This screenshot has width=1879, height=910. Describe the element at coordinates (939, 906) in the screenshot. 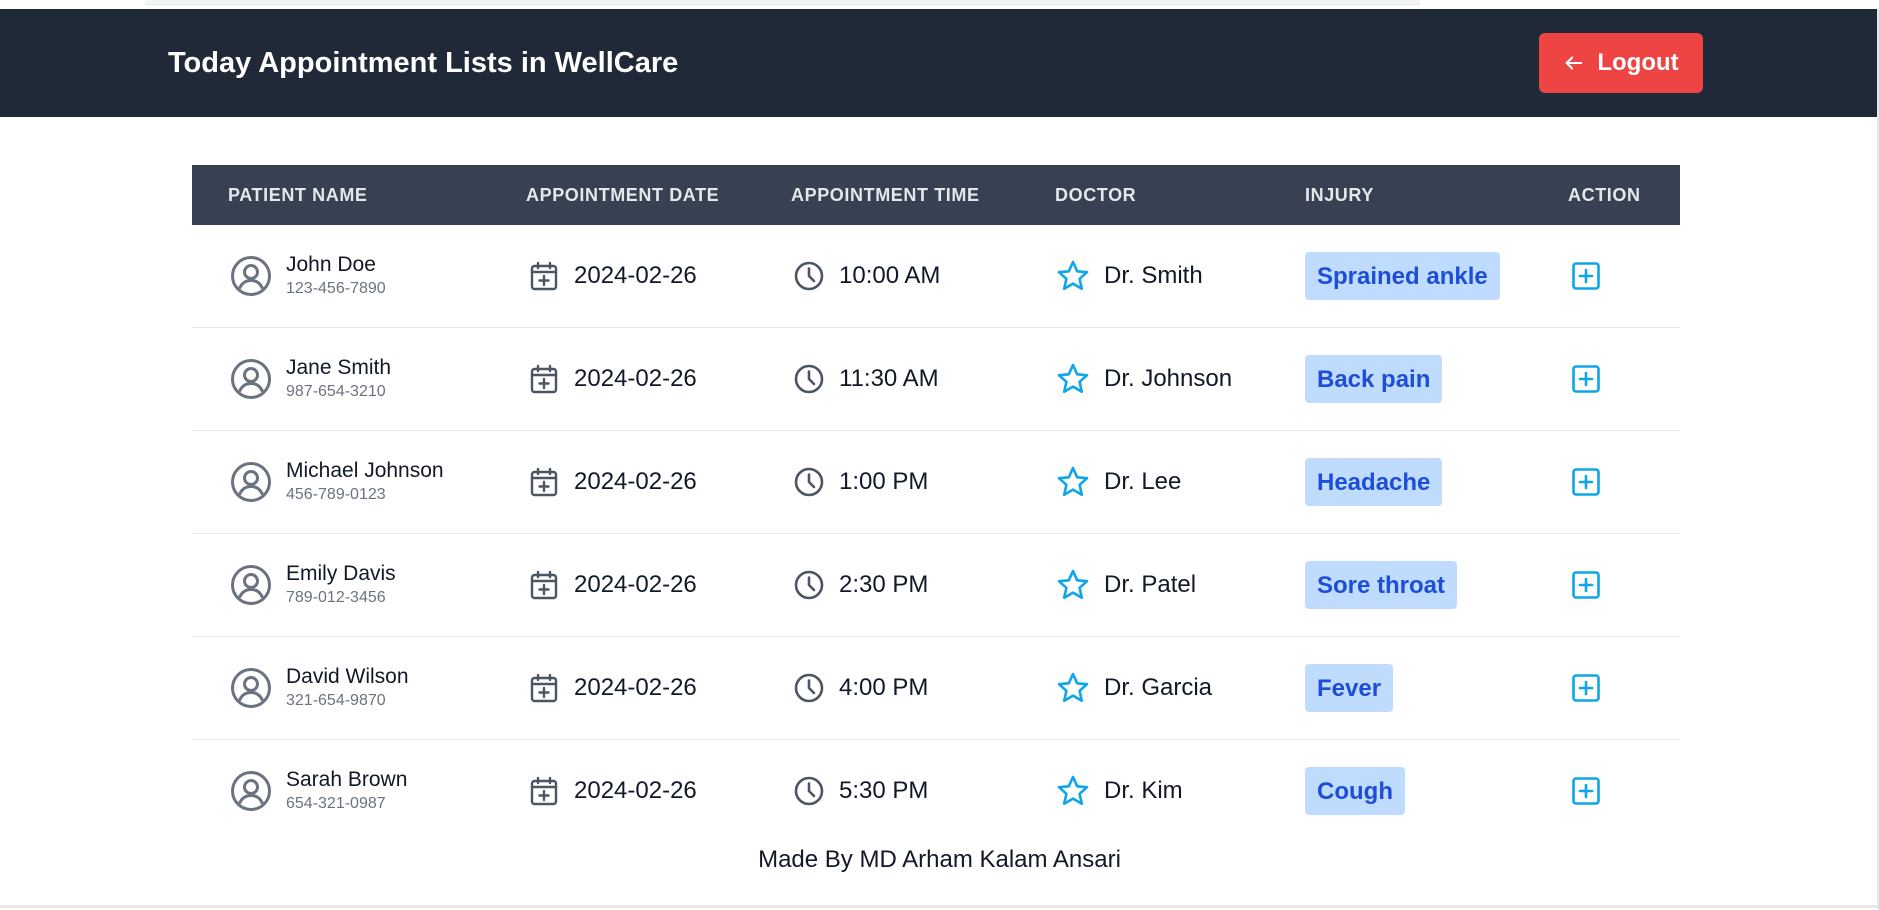

I see `bottom-divider` at that location.